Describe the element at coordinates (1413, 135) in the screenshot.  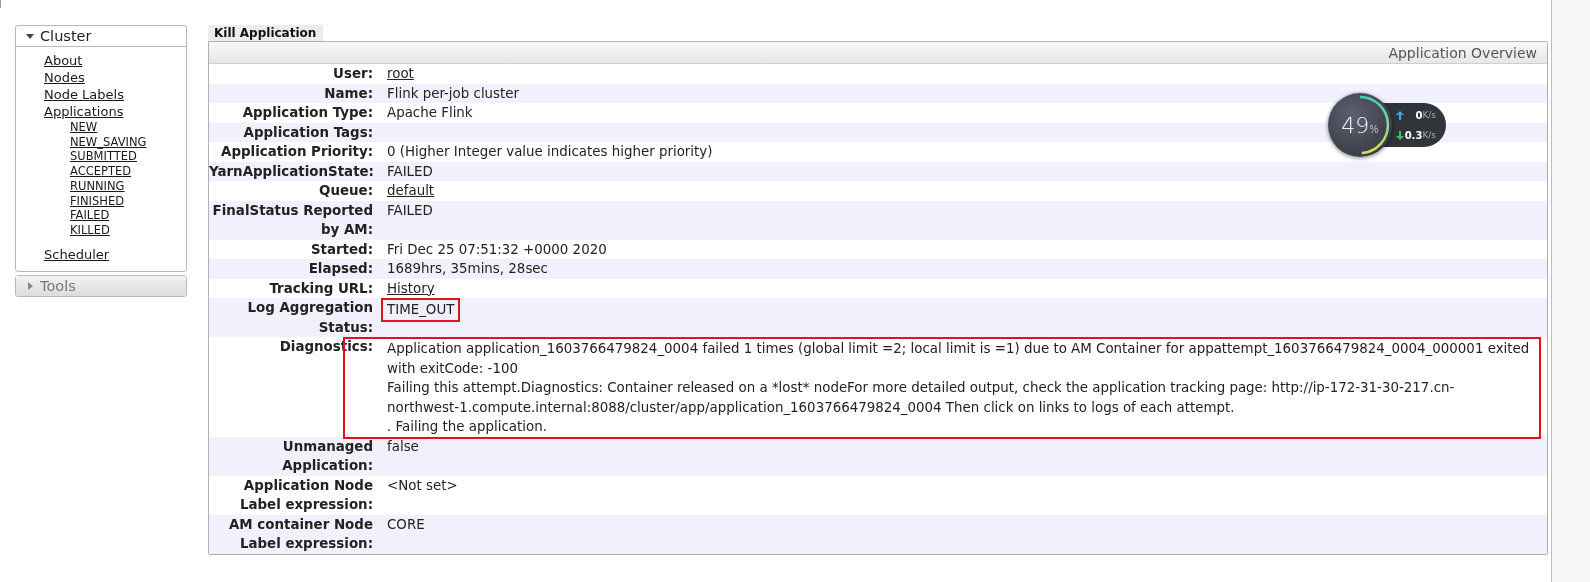
I see `download-speed: 0.3` at that location.